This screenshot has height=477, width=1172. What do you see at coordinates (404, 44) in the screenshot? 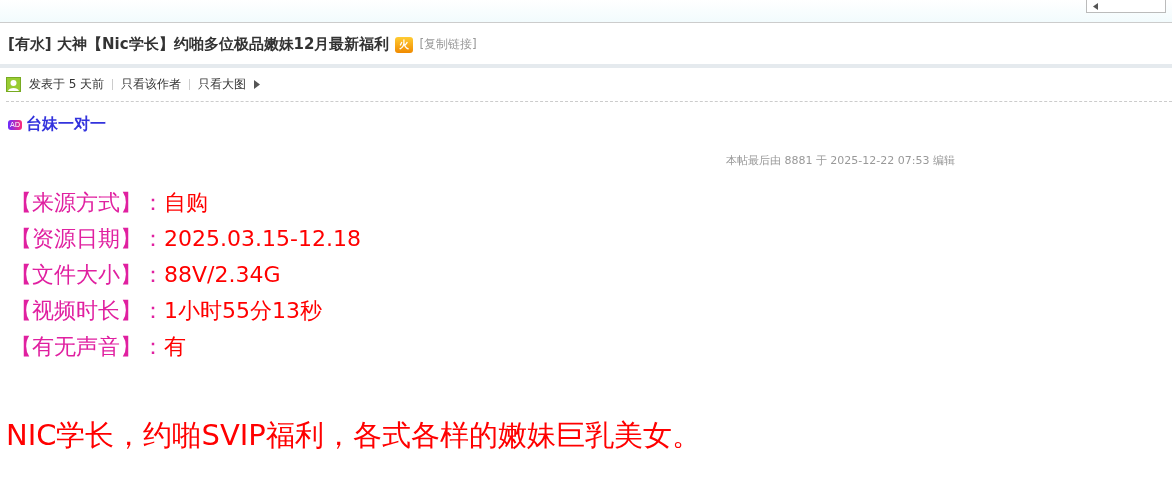
I see `hot-badge: 火` at bounding box center [404, 44].